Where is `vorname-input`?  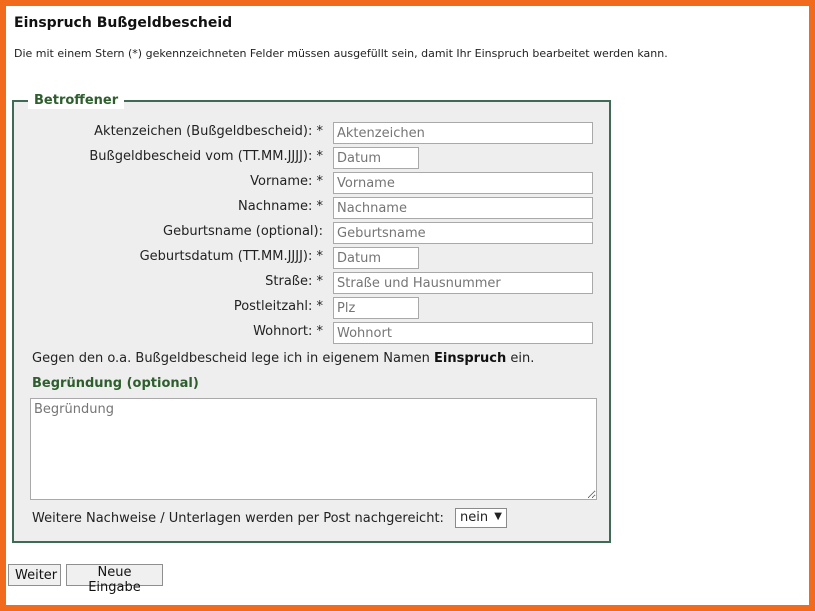 vorname-input is located at coordinates (463, 183).